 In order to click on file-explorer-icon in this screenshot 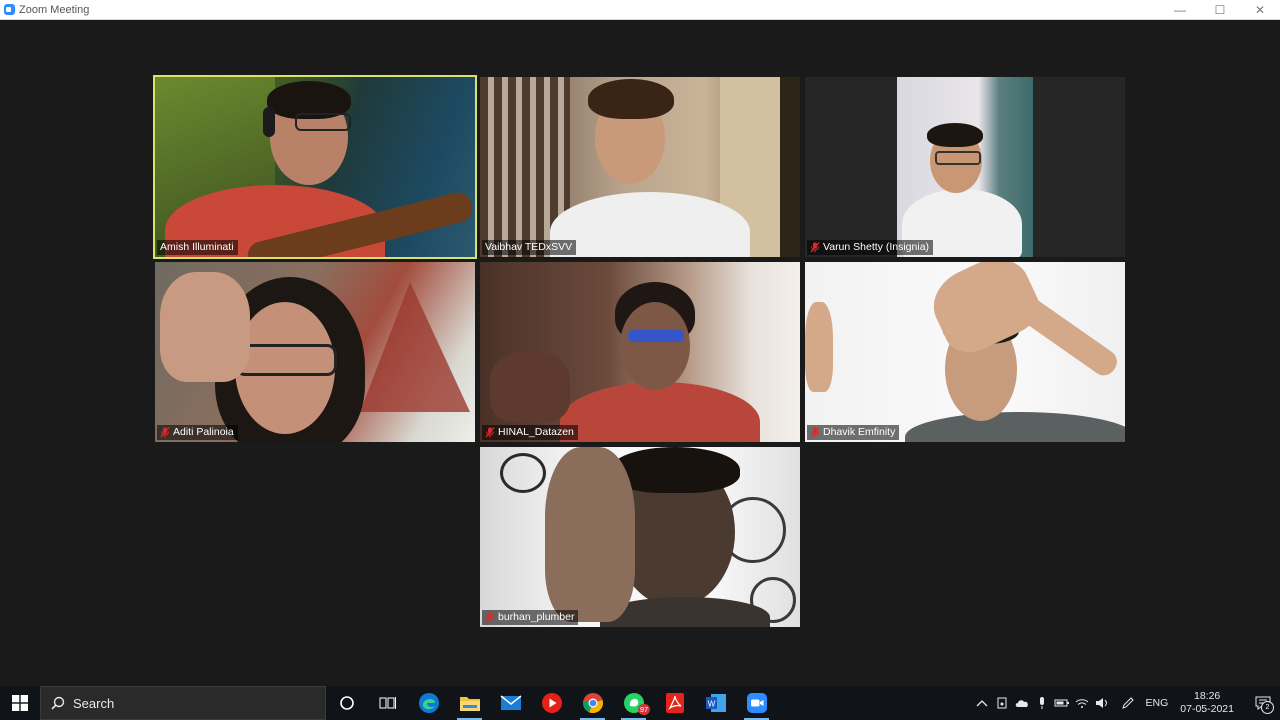, I will do `click(469, 703)`.